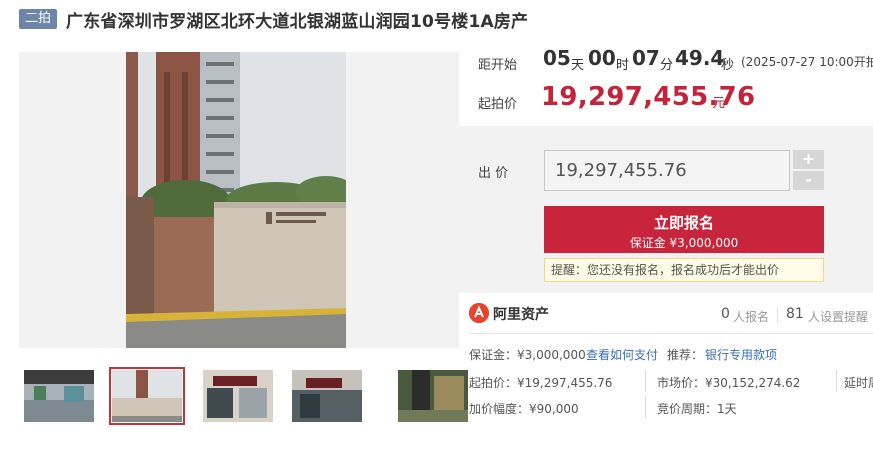 The width and height of the screenshot is (873, 459). What do you see at coordinates (838, 317) in the screenshot?
I see `reminder-count-label: 人设置提醒` at bounding box center [838, 317].